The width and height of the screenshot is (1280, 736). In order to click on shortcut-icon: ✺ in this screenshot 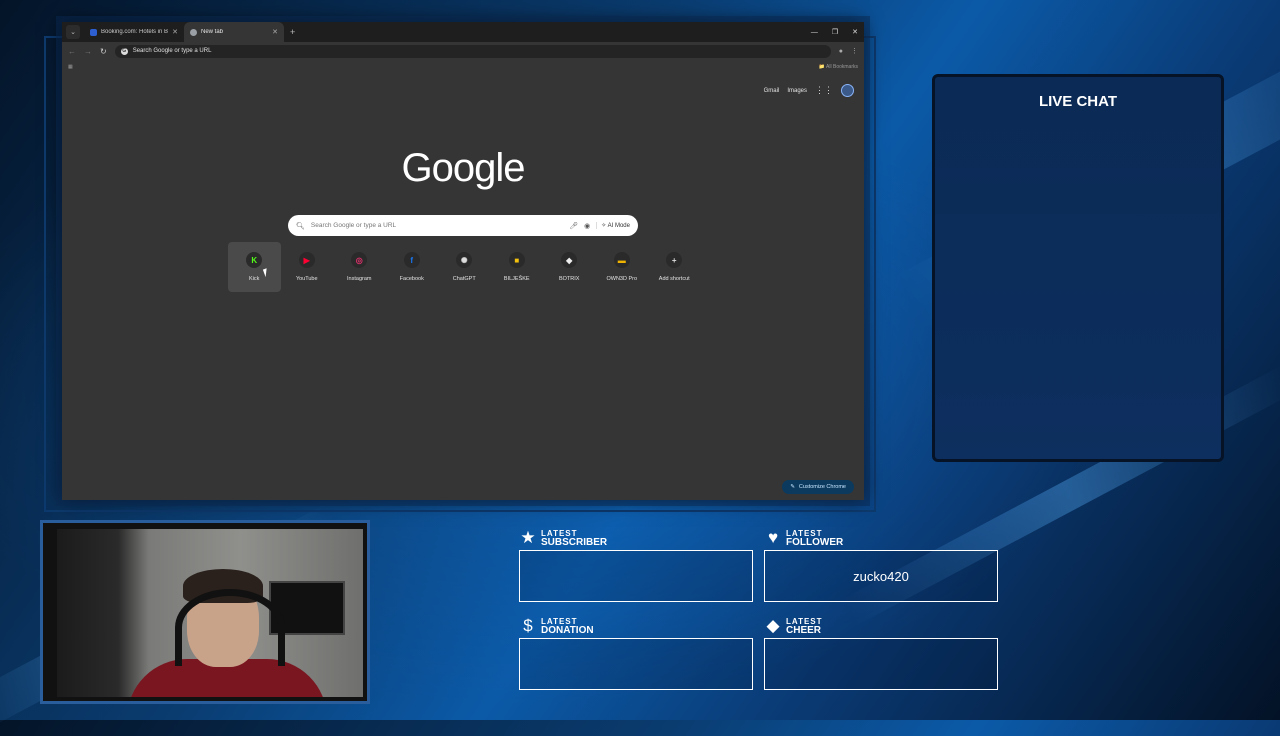, I will do `click(464, 260)`.